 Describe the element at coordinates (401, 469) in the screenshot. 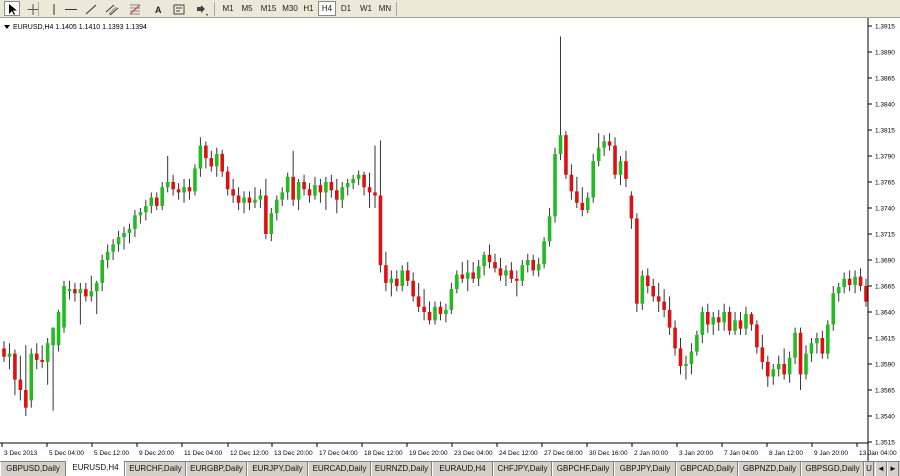

I see `symbol-tab: EURNZD,Daily` at that location.